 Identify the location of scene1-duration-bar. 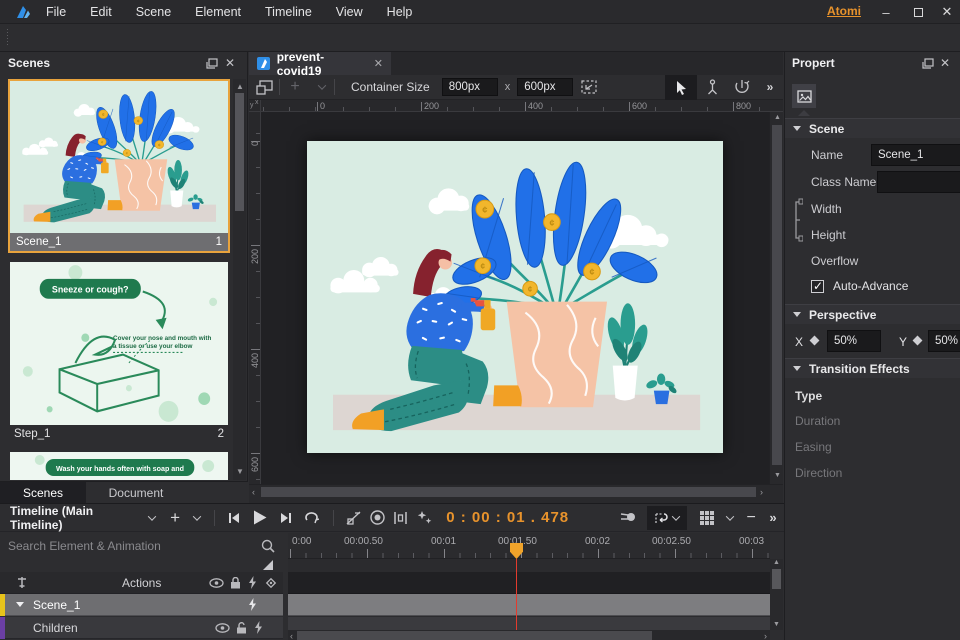
(529, 605).